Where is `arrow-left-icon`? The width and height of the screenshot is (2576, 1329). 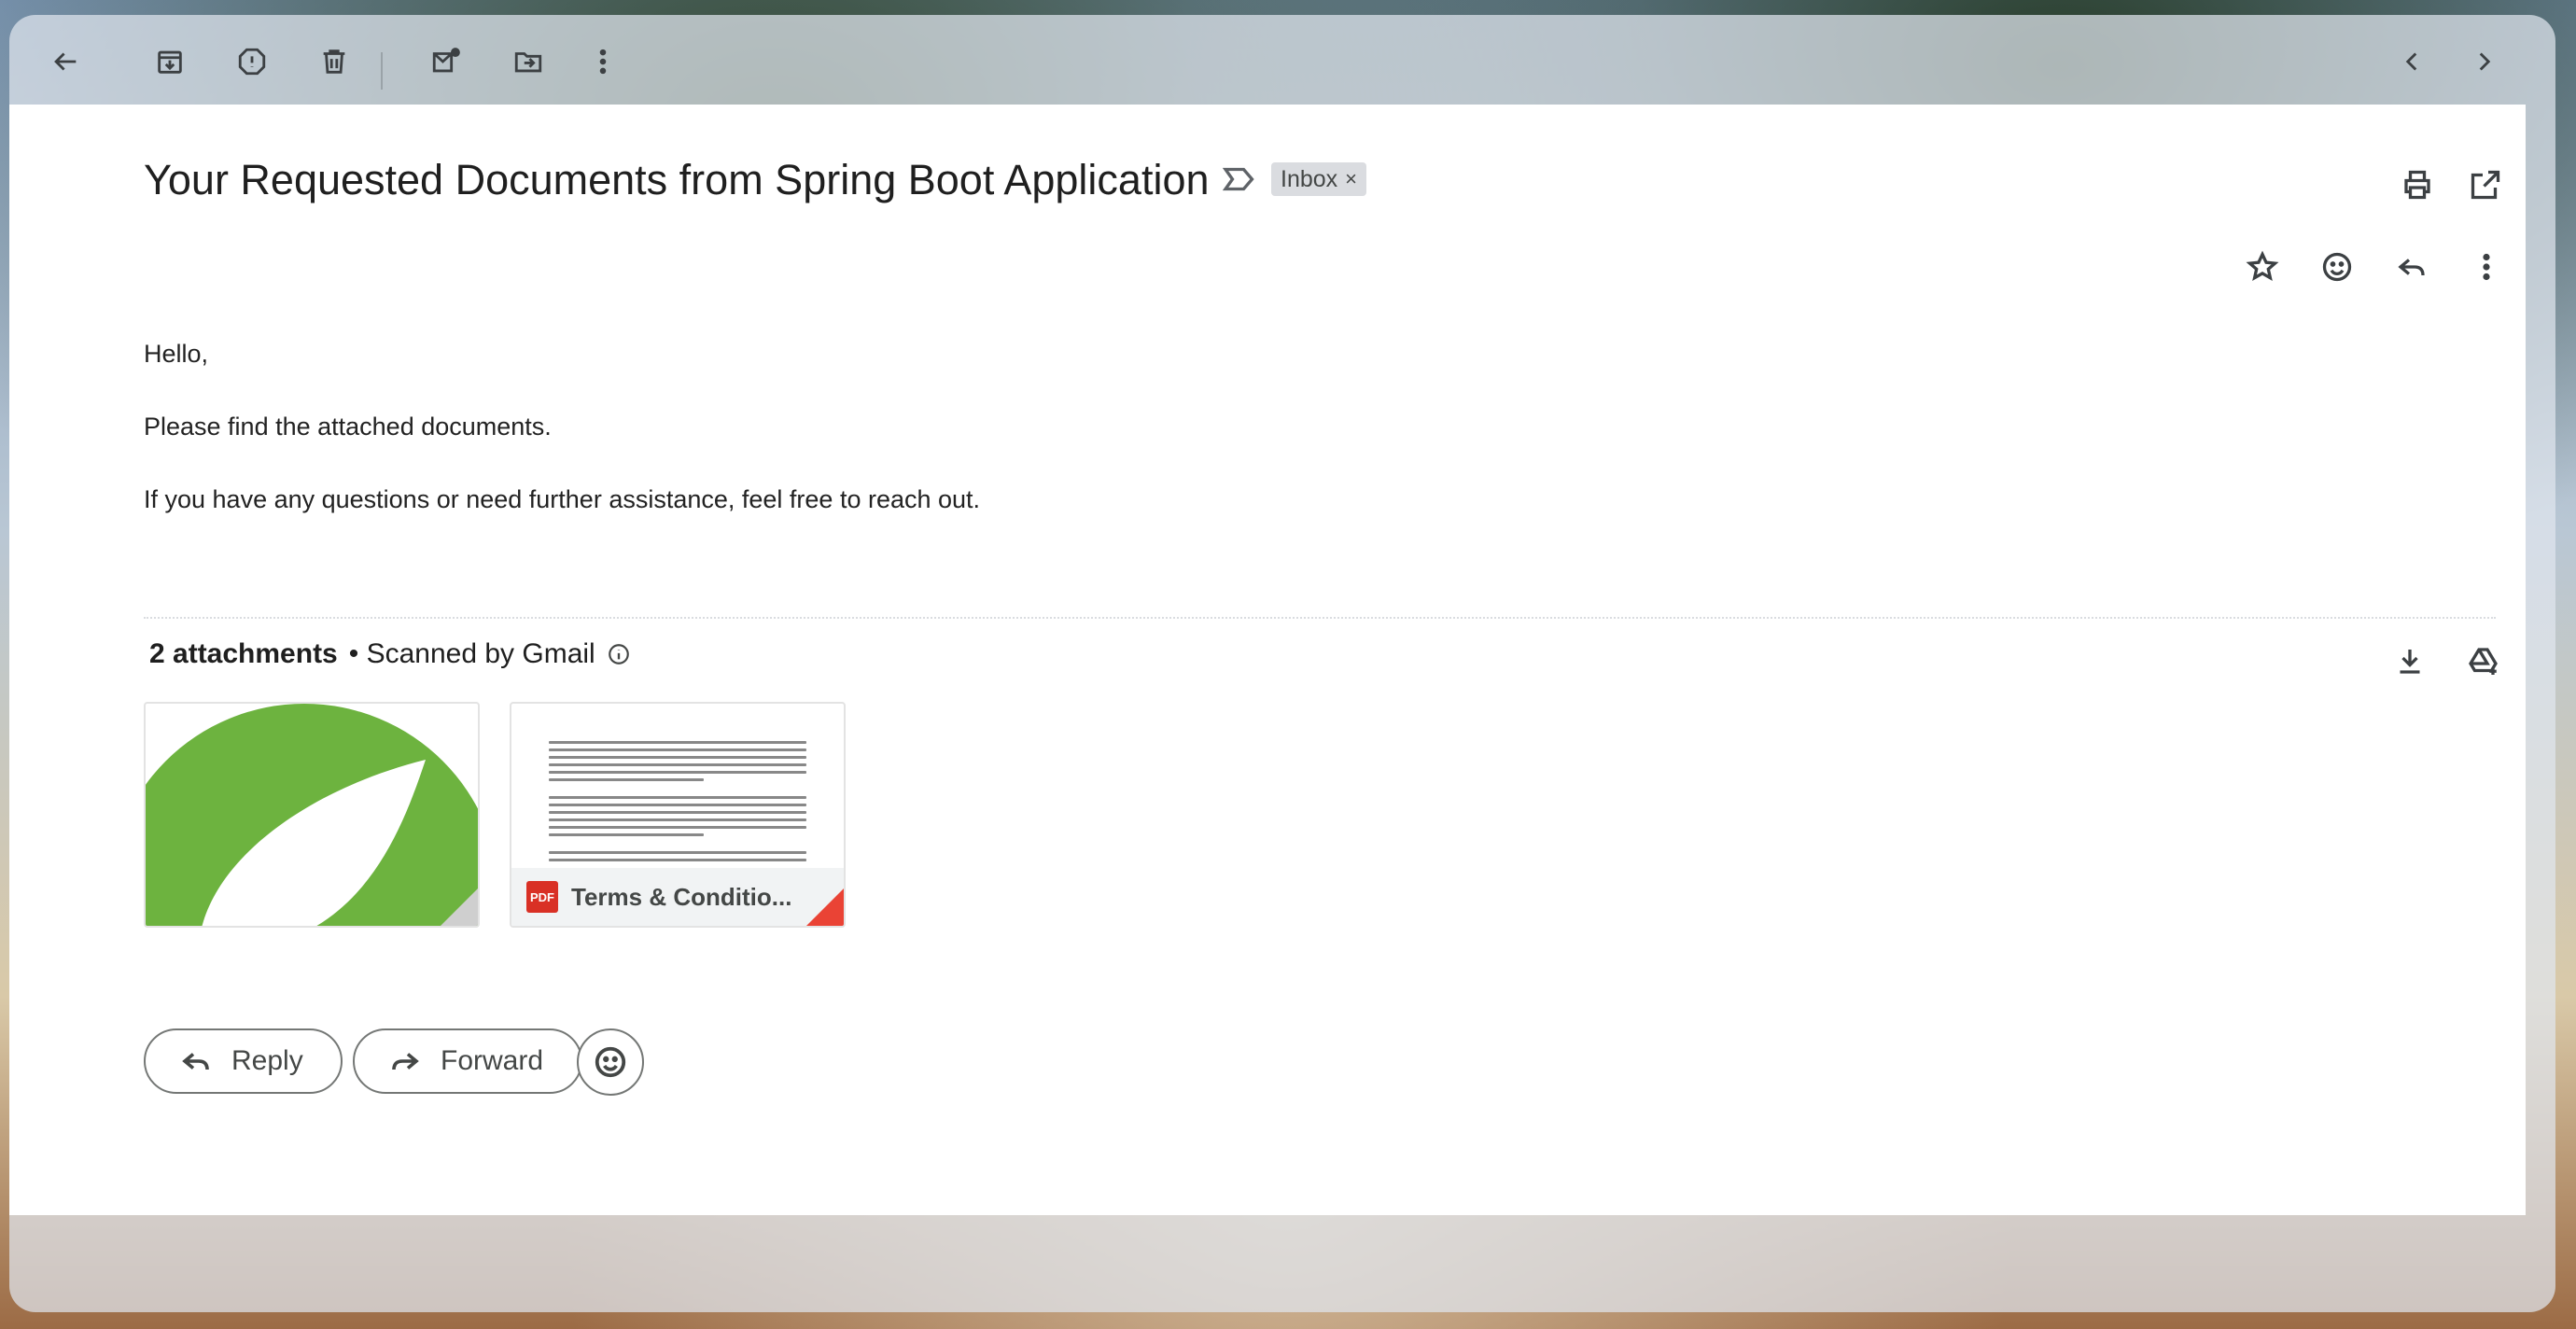 arrow-left-icon is located at coordinates (65, 61).